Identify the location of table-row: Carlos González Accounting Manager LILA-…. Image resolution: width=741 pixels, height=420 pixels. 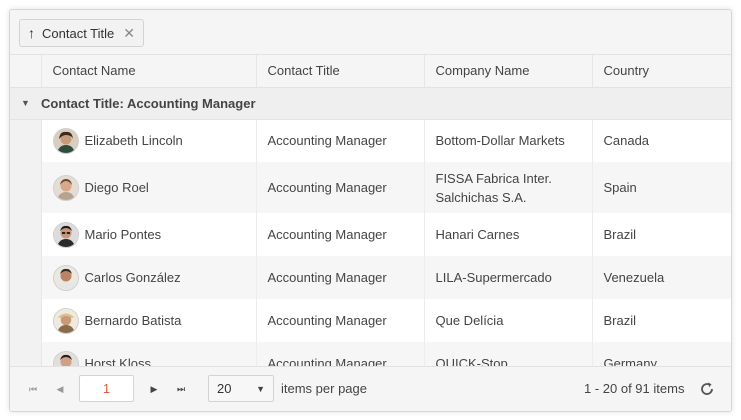
(370, 277).